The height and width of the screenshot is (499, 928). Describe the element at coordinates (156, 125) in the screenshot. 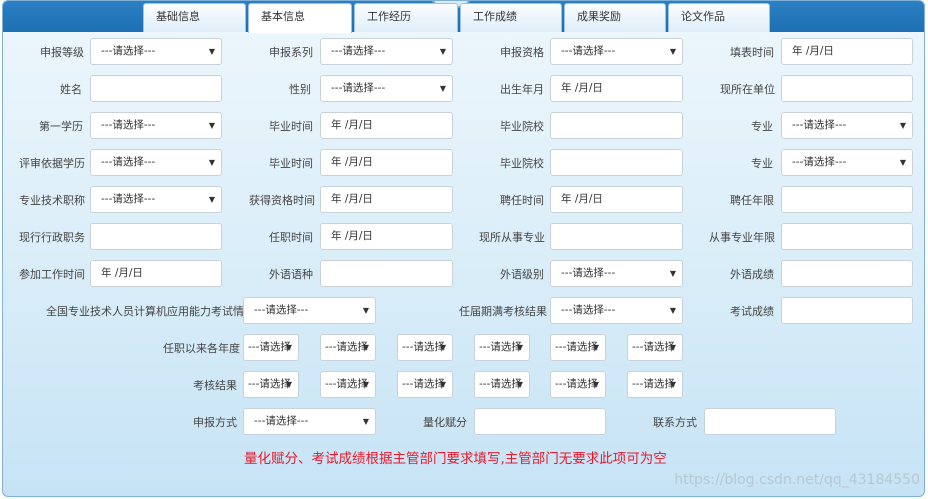

I see `first-education-select: ---请选择--- ▼` at that location.